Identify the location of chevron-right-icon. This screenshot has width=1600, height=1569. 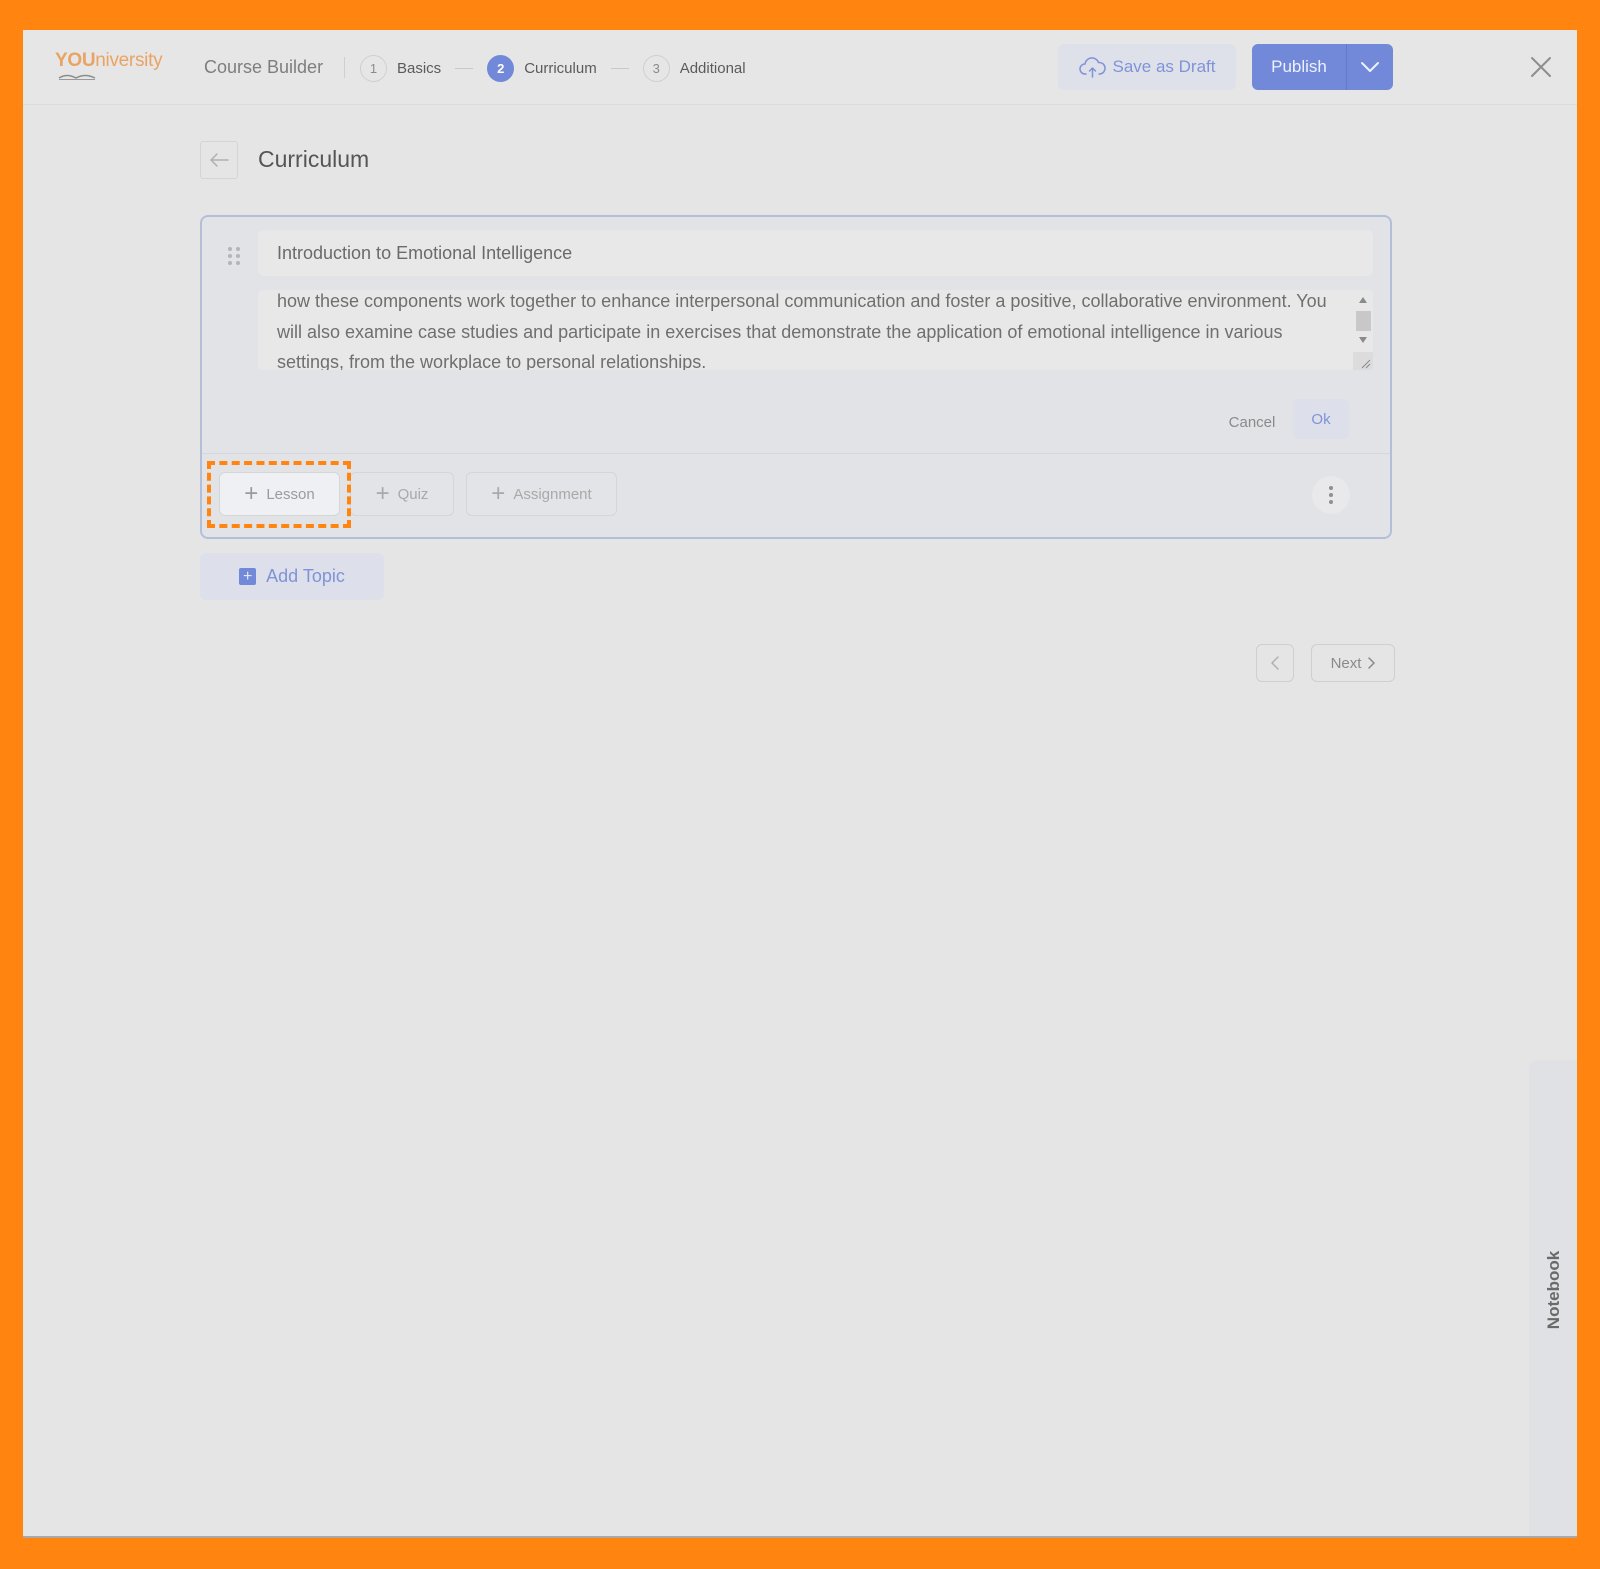
(1372, 663).